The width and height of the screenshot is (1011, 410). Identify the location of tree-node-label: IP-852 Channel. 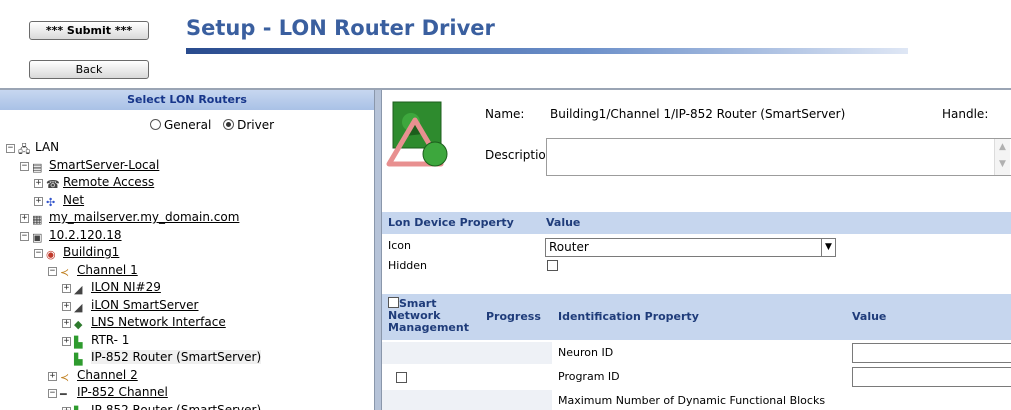
(122, 392).